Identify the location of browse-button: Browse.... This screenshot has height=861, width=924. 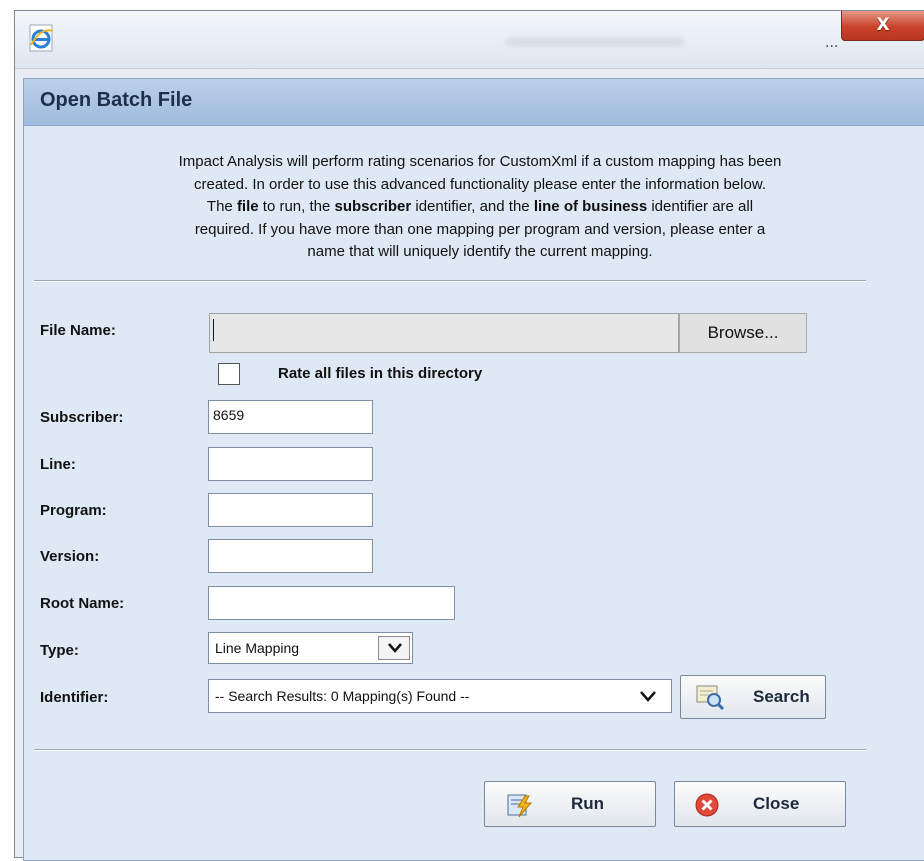
(743, 333).